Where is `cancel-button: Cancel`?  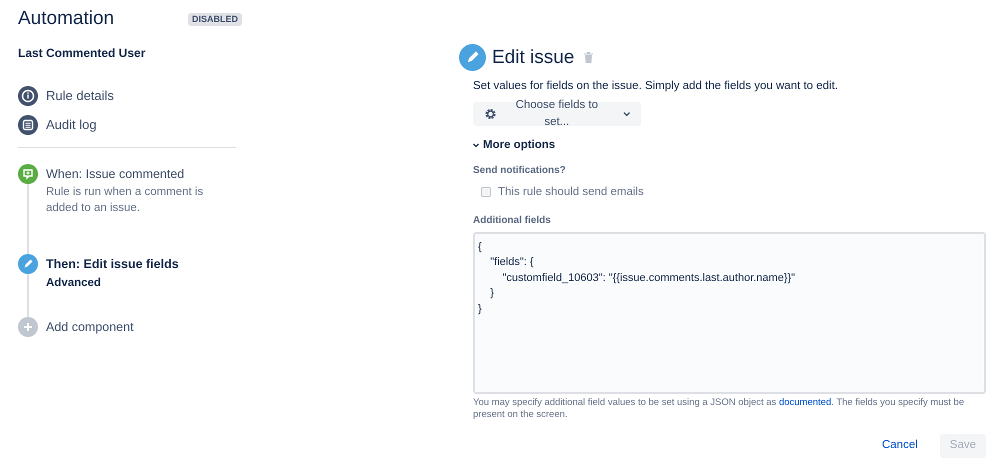
cancel-button: Cancel is located at coordinates (900, 446).